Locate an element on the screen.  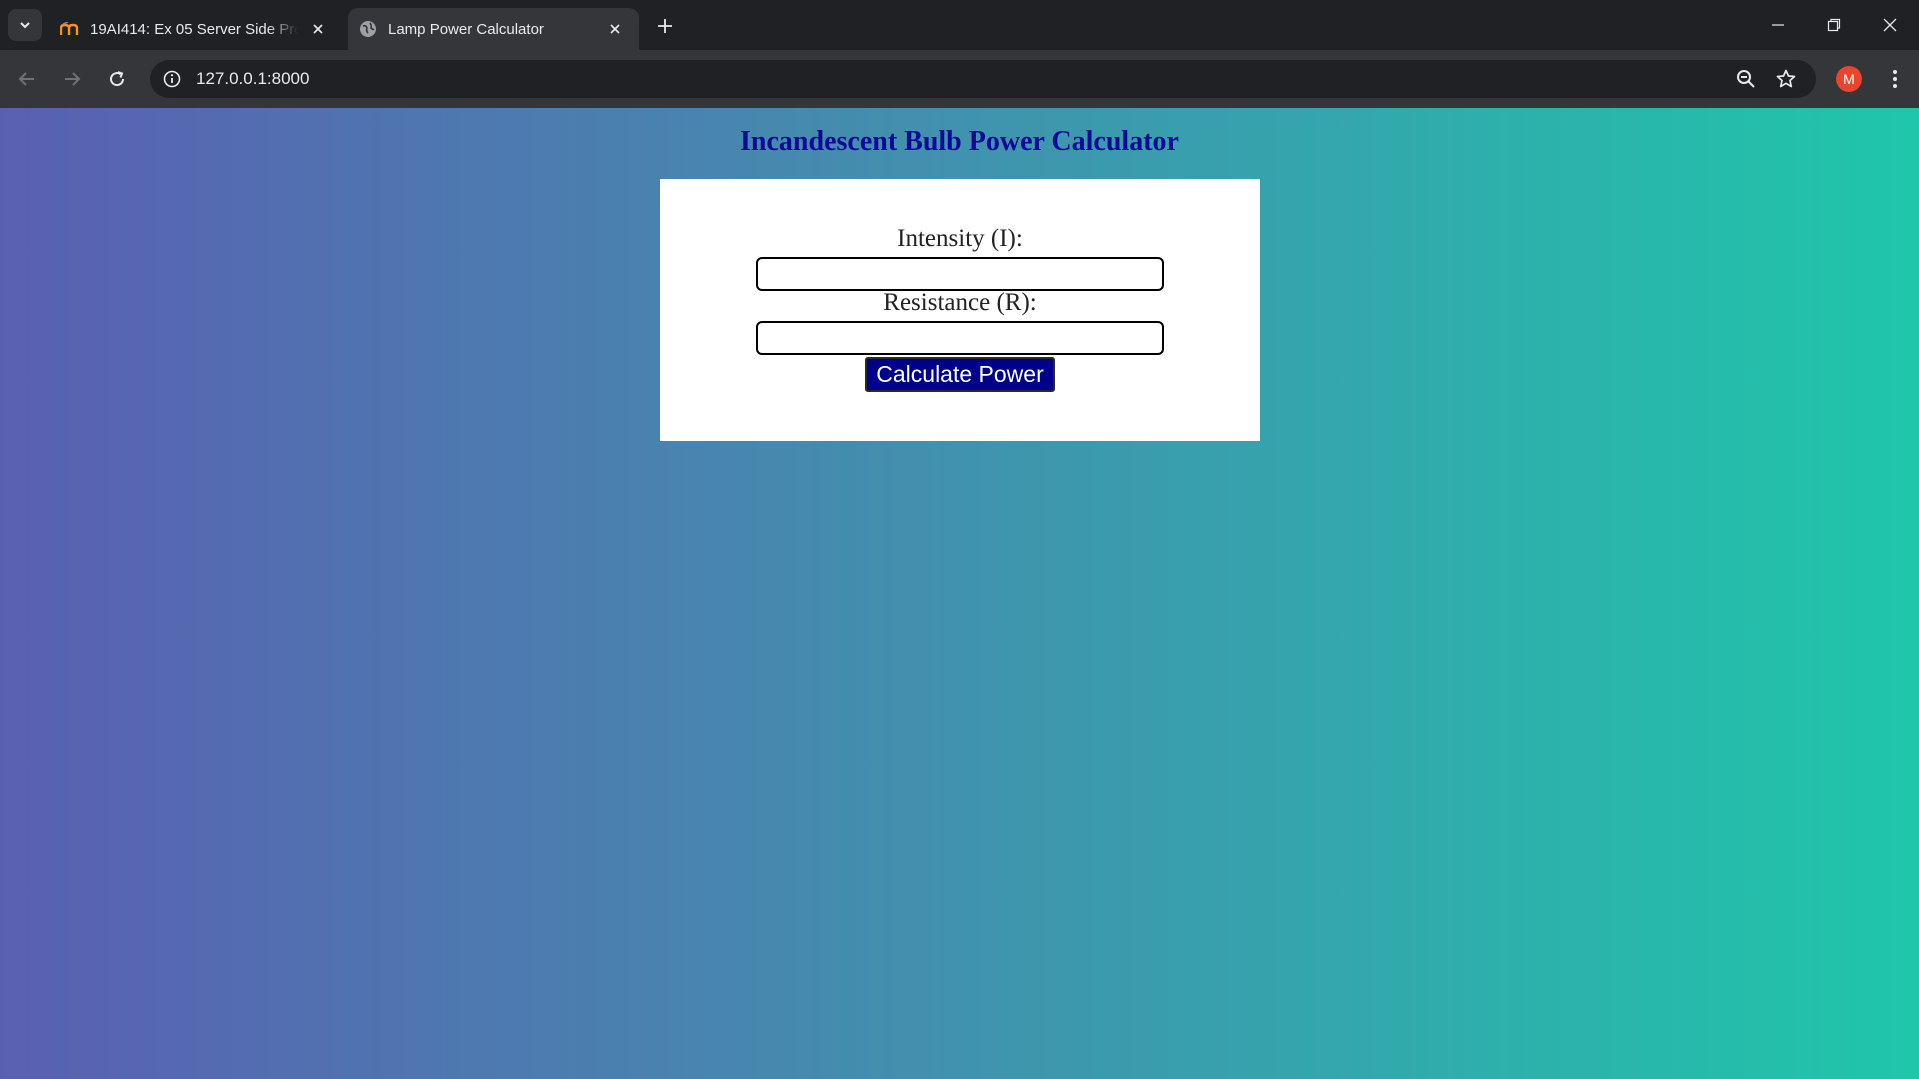
forward-button is located at coordinates (72, 79).